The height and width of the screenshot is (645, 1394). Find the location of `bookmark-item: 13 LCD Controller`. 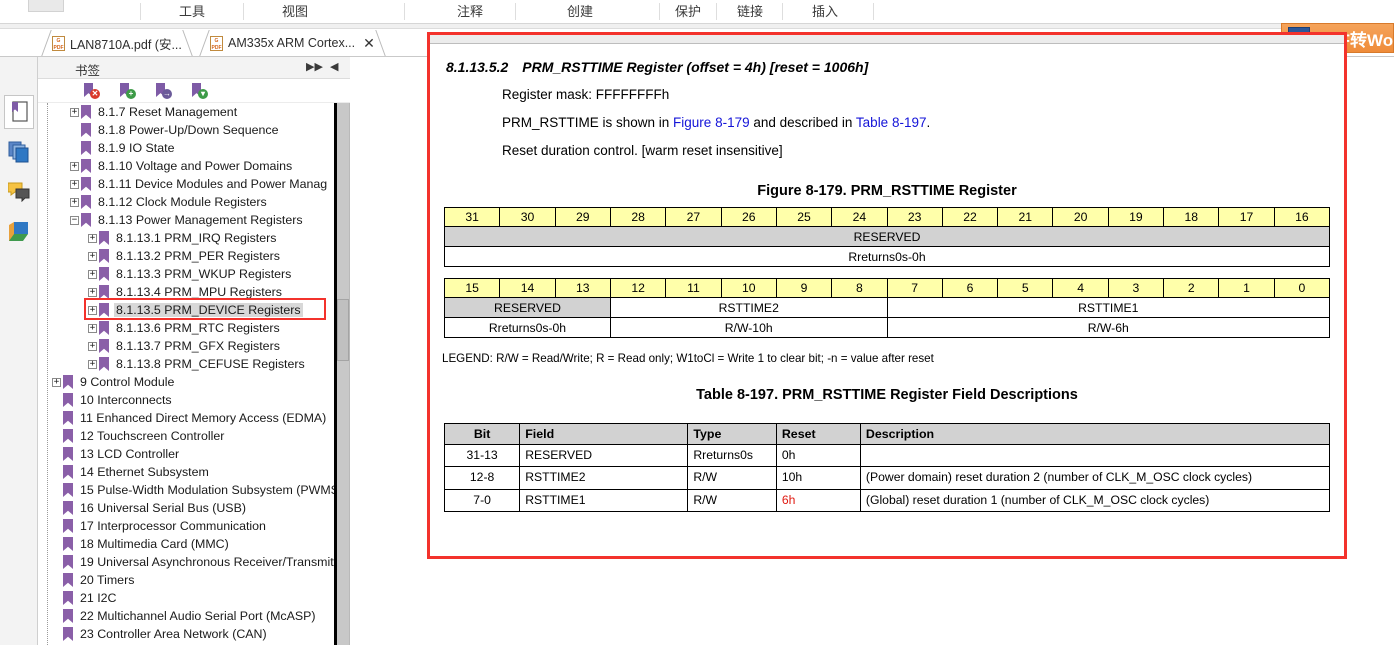

bookmark-item: 13 LCD Controller is located at coordinates (186, 454).